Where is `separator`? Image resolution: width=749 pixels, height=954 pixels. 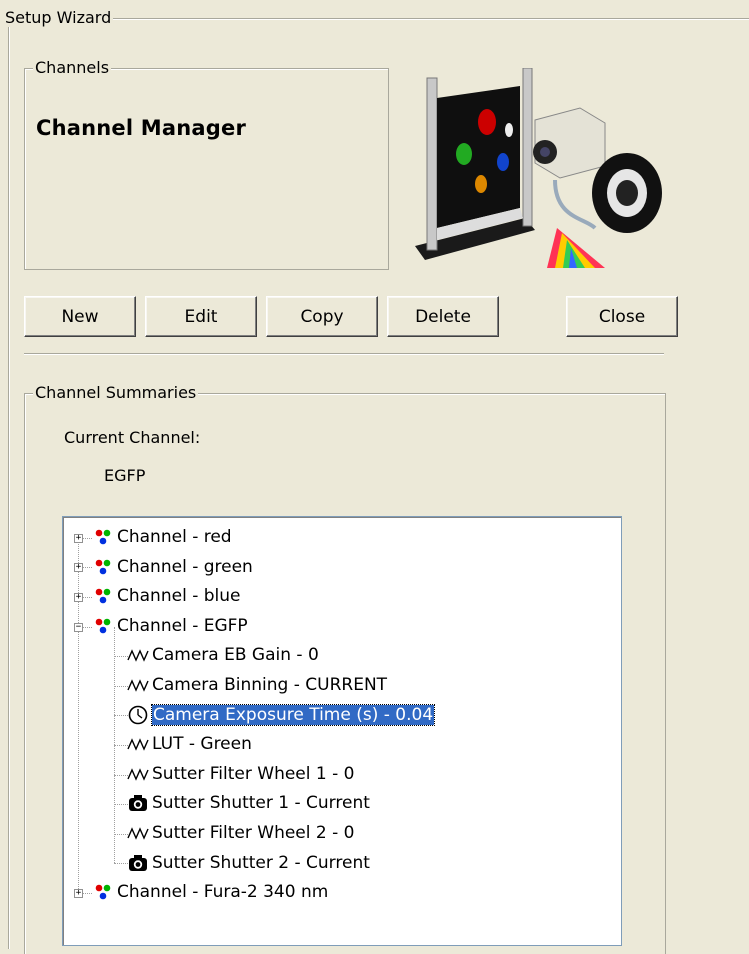
separator is located at coordinates (344, 354).